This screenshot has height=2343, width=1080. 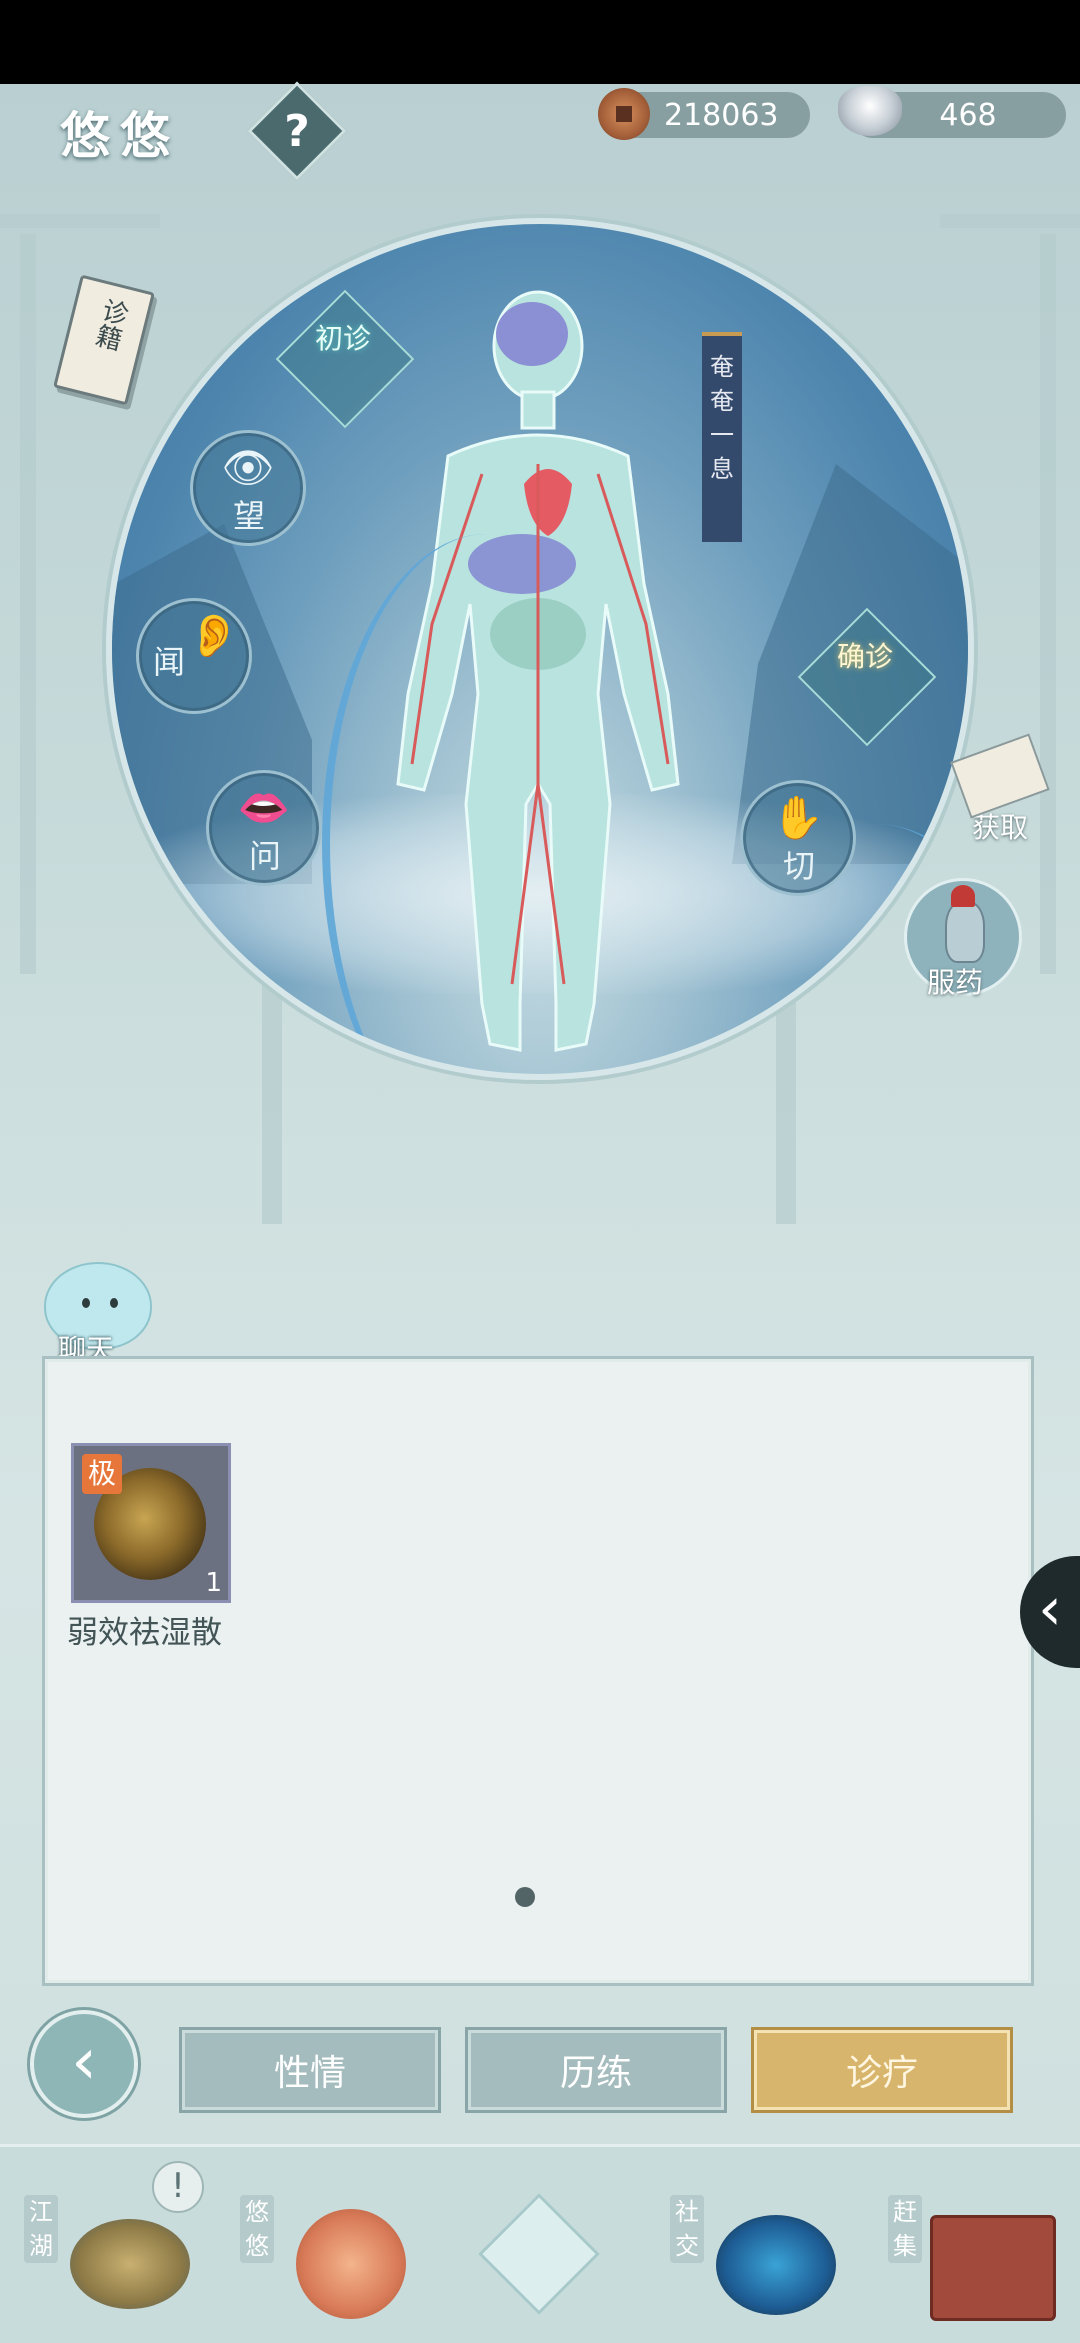 What do you see at coordinates (120, 135) in the screenshot?
I see `page-title: 悠悠` at bounding box center [120, 135].